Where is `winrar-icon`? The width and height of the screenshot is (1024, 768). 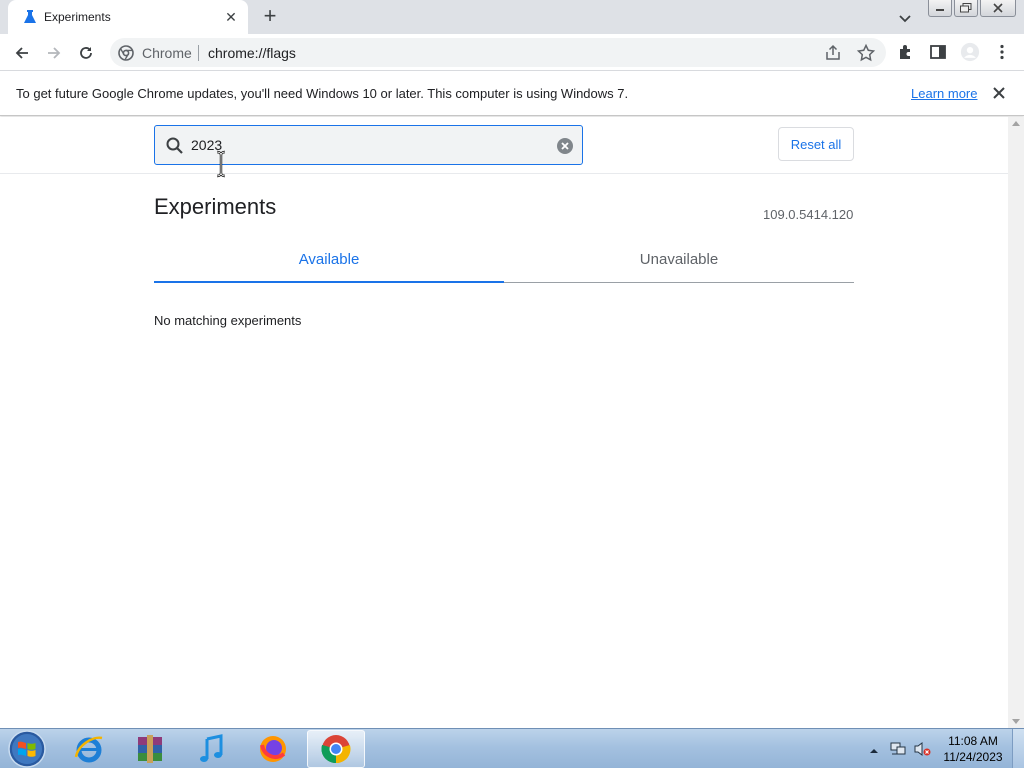 winrar-icon is located at coordinates (150, 749).